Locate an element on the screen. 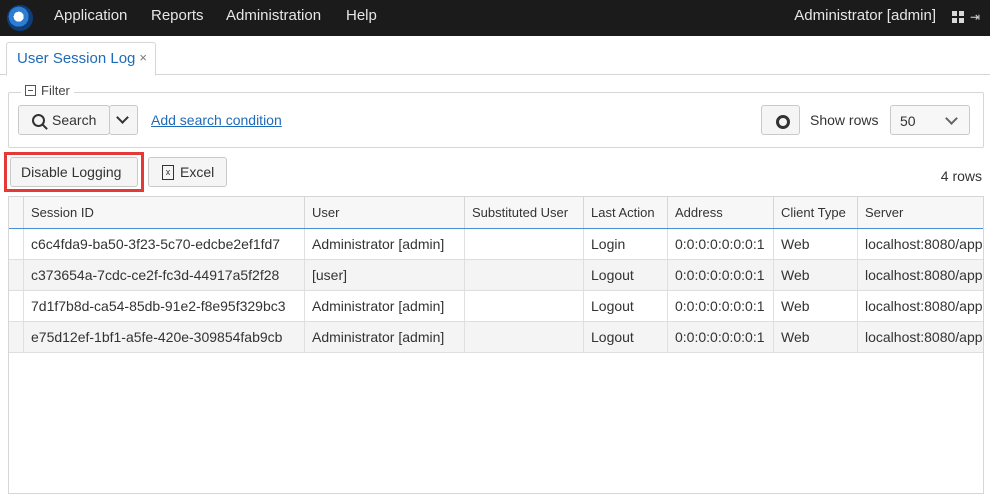  column-user: User is located at coordinates (385, 212).